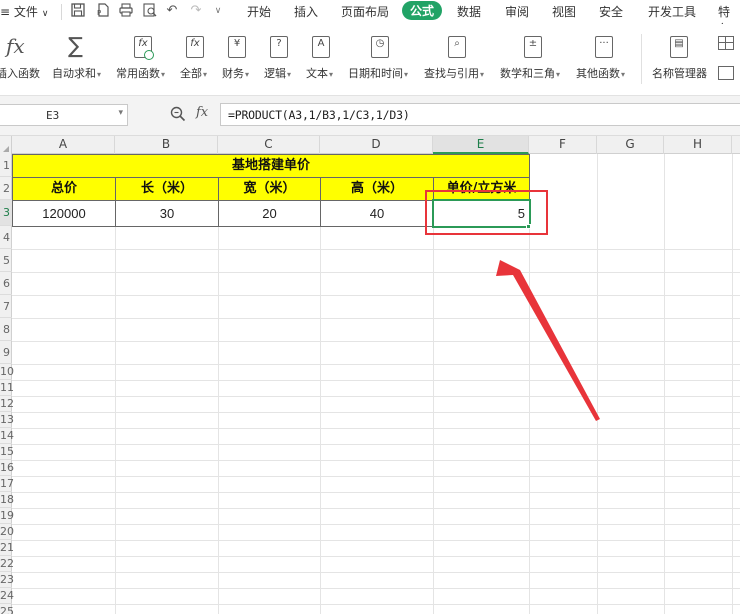 Image resolution: width=740 pixels, height=614 pixels. Describe the element at coordinates (77, 73) in the screenshot. I see `autosum-label: 自动求和▾` at that location.